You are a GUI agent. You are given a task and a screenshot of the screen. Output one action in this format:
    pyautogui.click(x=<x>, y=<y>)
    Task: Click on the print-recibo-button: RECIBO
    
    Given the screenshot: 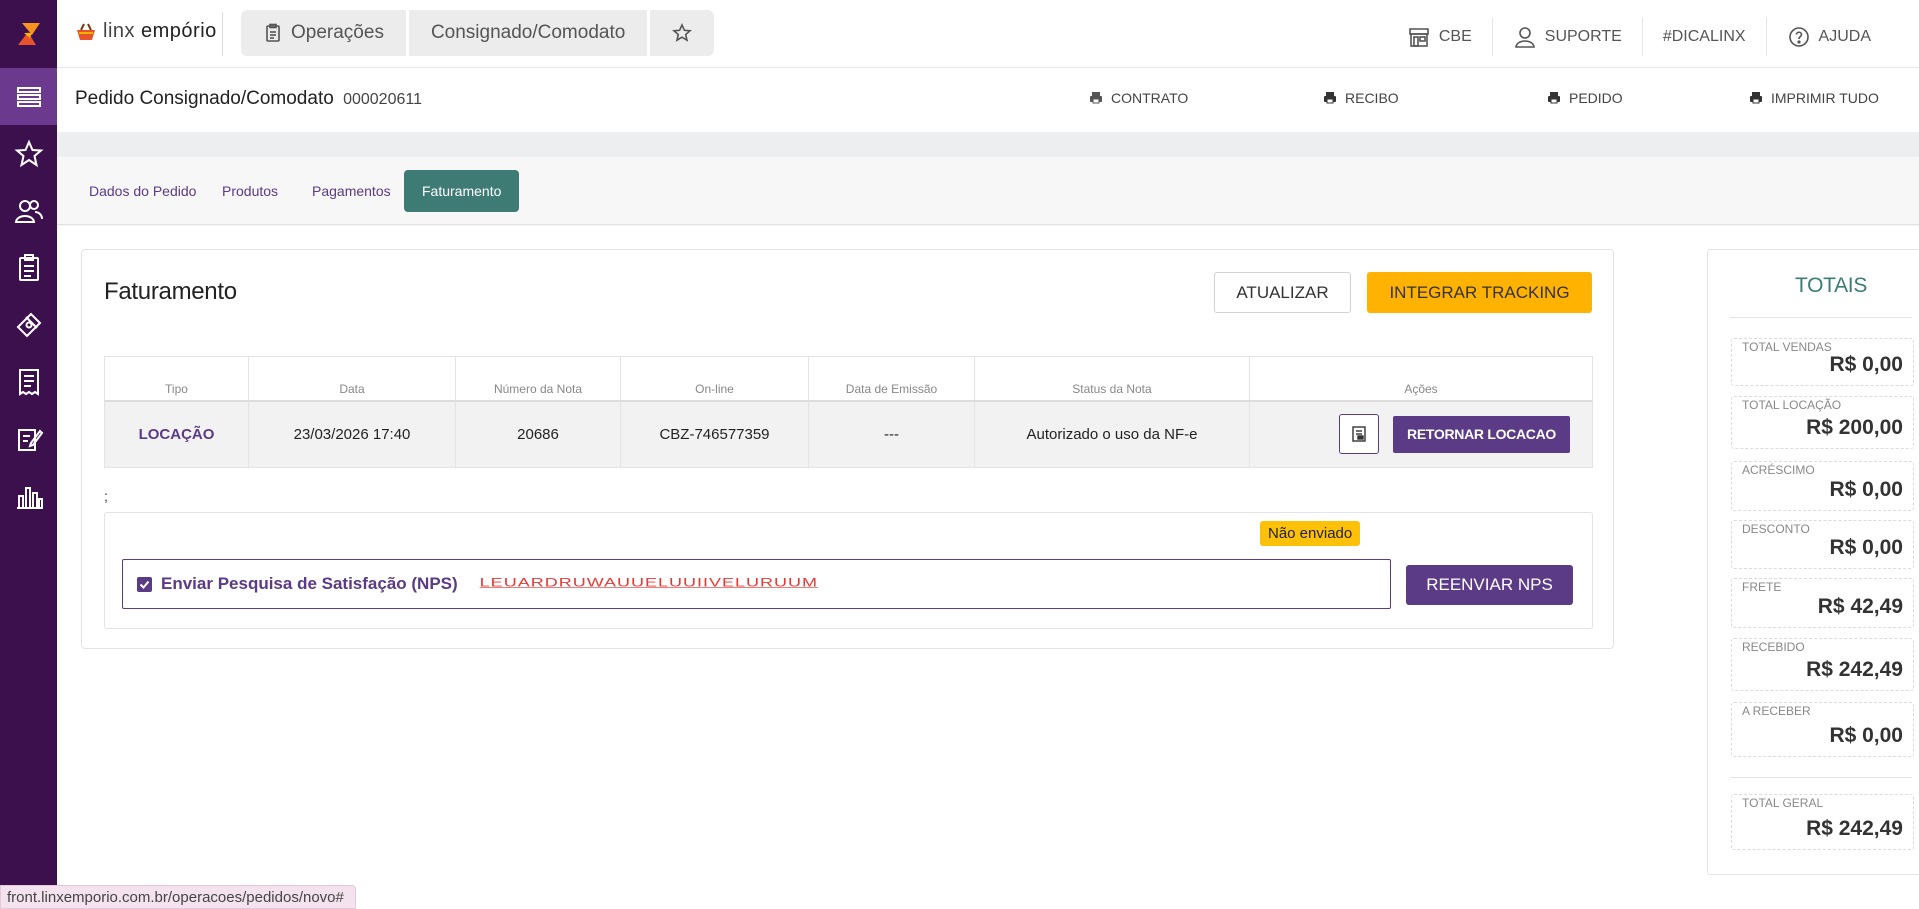 What is the action you would take?
    pyautogui.click(x=1361, y=98)
    